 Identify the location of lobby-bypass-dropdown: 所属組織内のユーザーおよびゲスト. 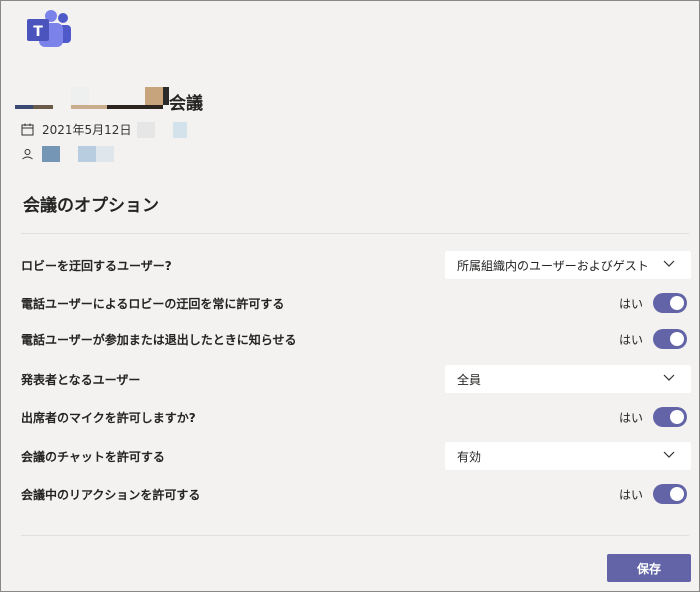
(568, 265).